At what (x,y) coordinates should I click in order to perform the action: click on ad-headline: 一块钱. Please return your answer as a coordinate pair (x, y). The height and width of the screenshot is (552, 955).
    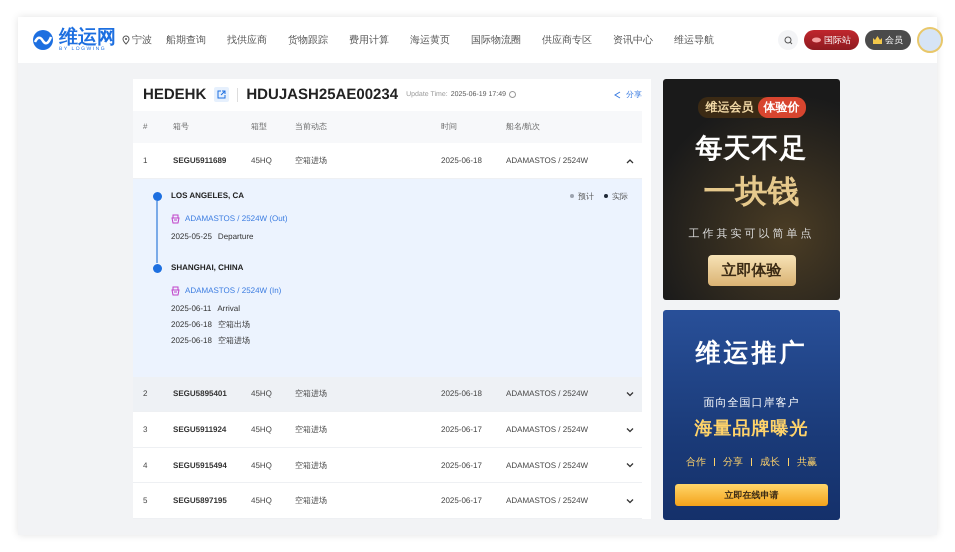
    Looking at the image, I should click on (752, 191).